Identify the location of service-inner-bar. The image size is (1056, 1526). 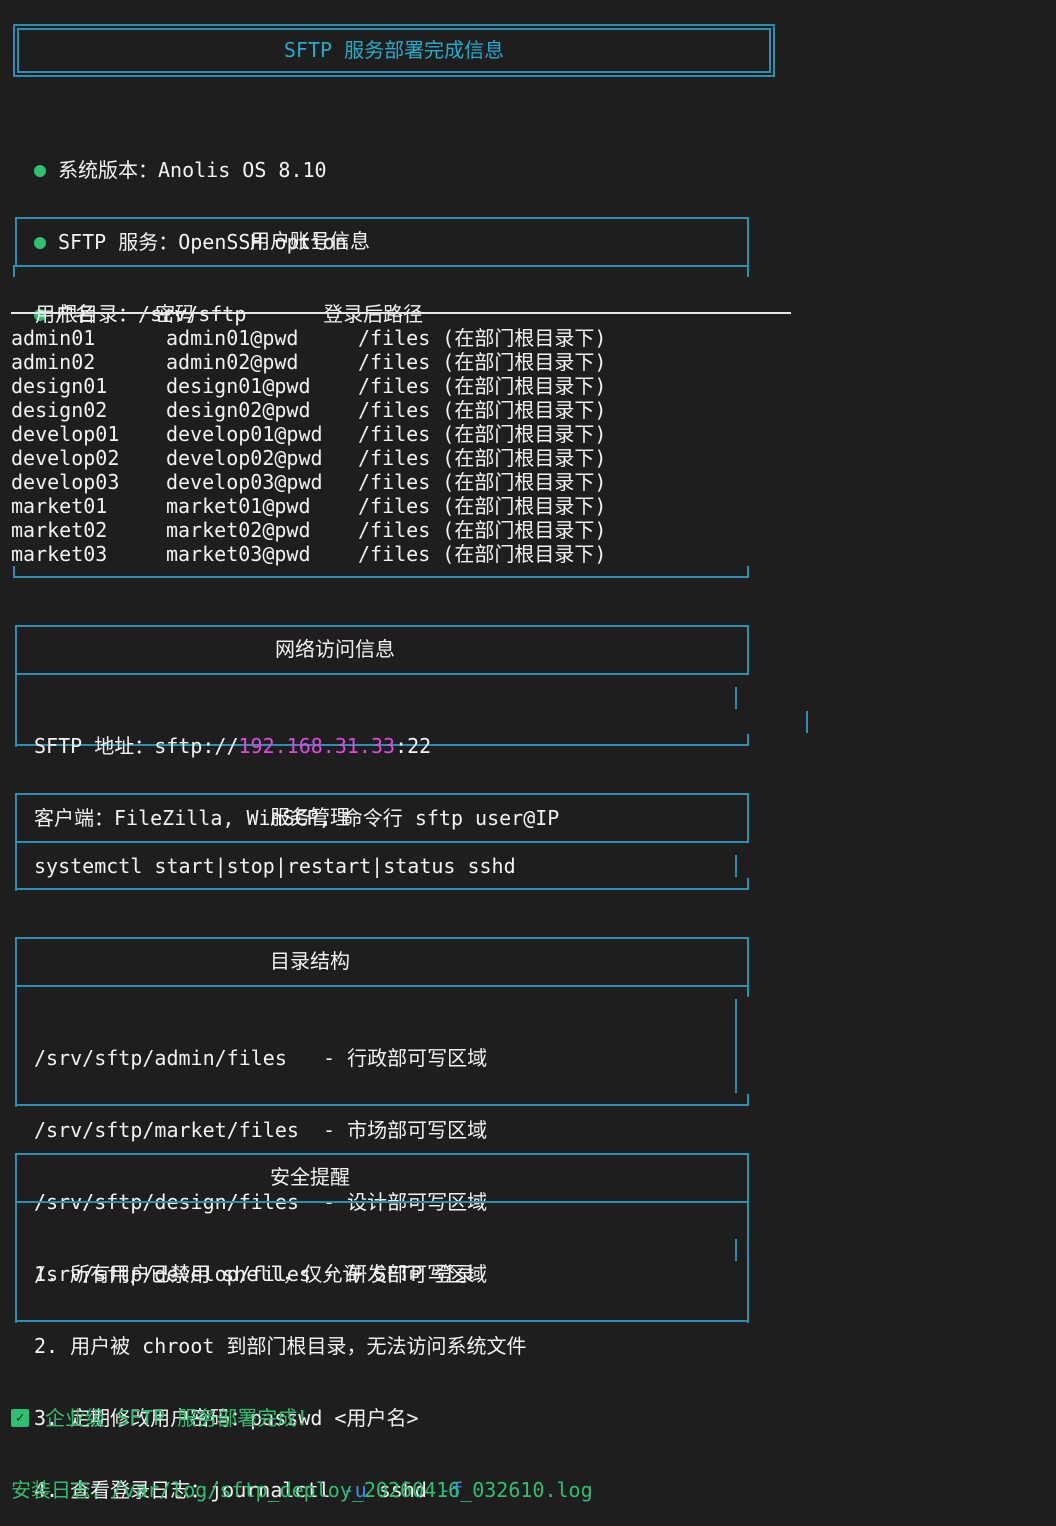
(736, 866).